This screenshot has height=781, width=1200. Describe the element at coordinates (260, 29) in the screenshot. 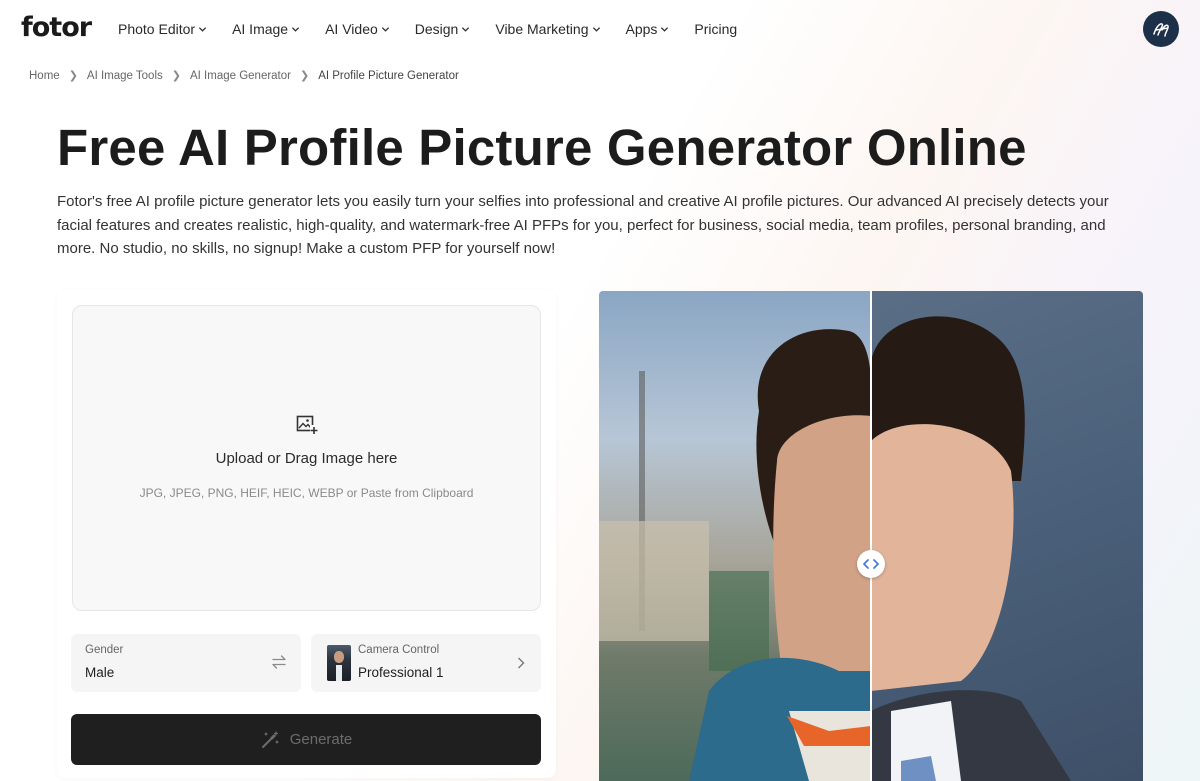

I see `nav-label: AI Image` at that location.